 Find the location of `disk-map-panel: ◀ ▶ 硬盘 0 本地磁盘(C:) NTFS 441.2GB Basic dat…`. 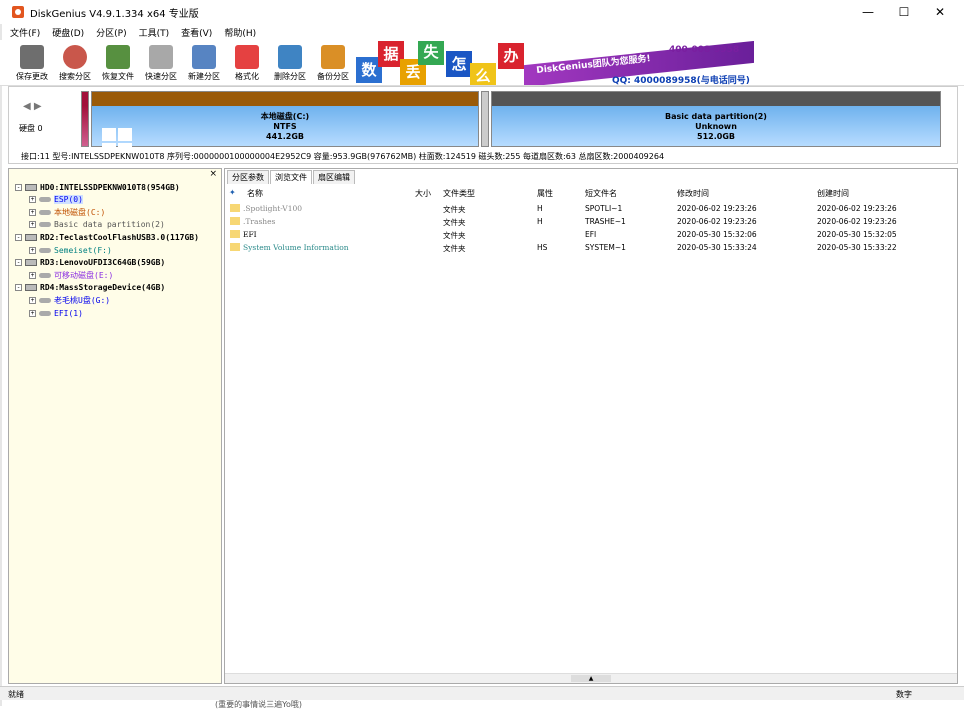

disk-map-panel: ◀ ▶ 硬盘 0 本地磁盘(C:) NTFS 441.2GB Basic dat… is located at coordinates (483, 125).